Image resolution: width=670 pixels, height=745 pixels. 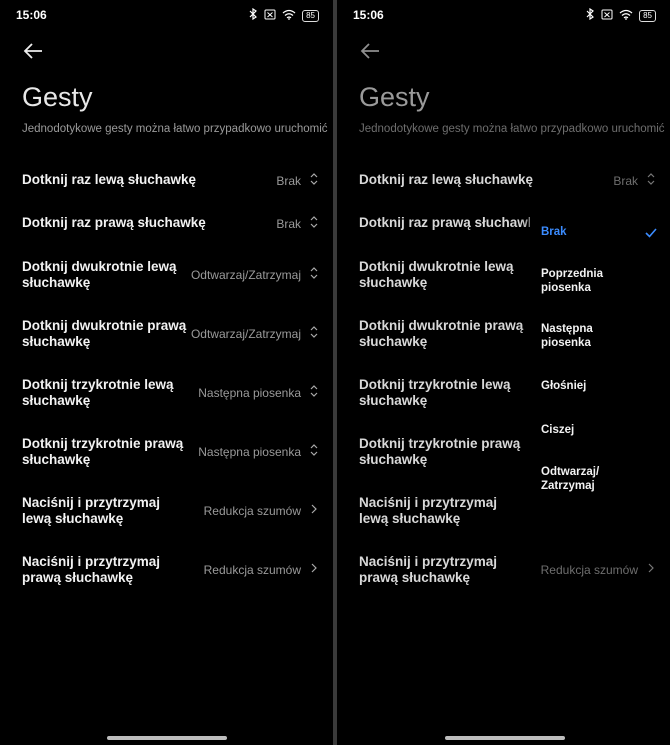 What do you see at coordinates (651, 233) in the screenshot?
I see `checkmark-icon` at bounding box center [651, 233].